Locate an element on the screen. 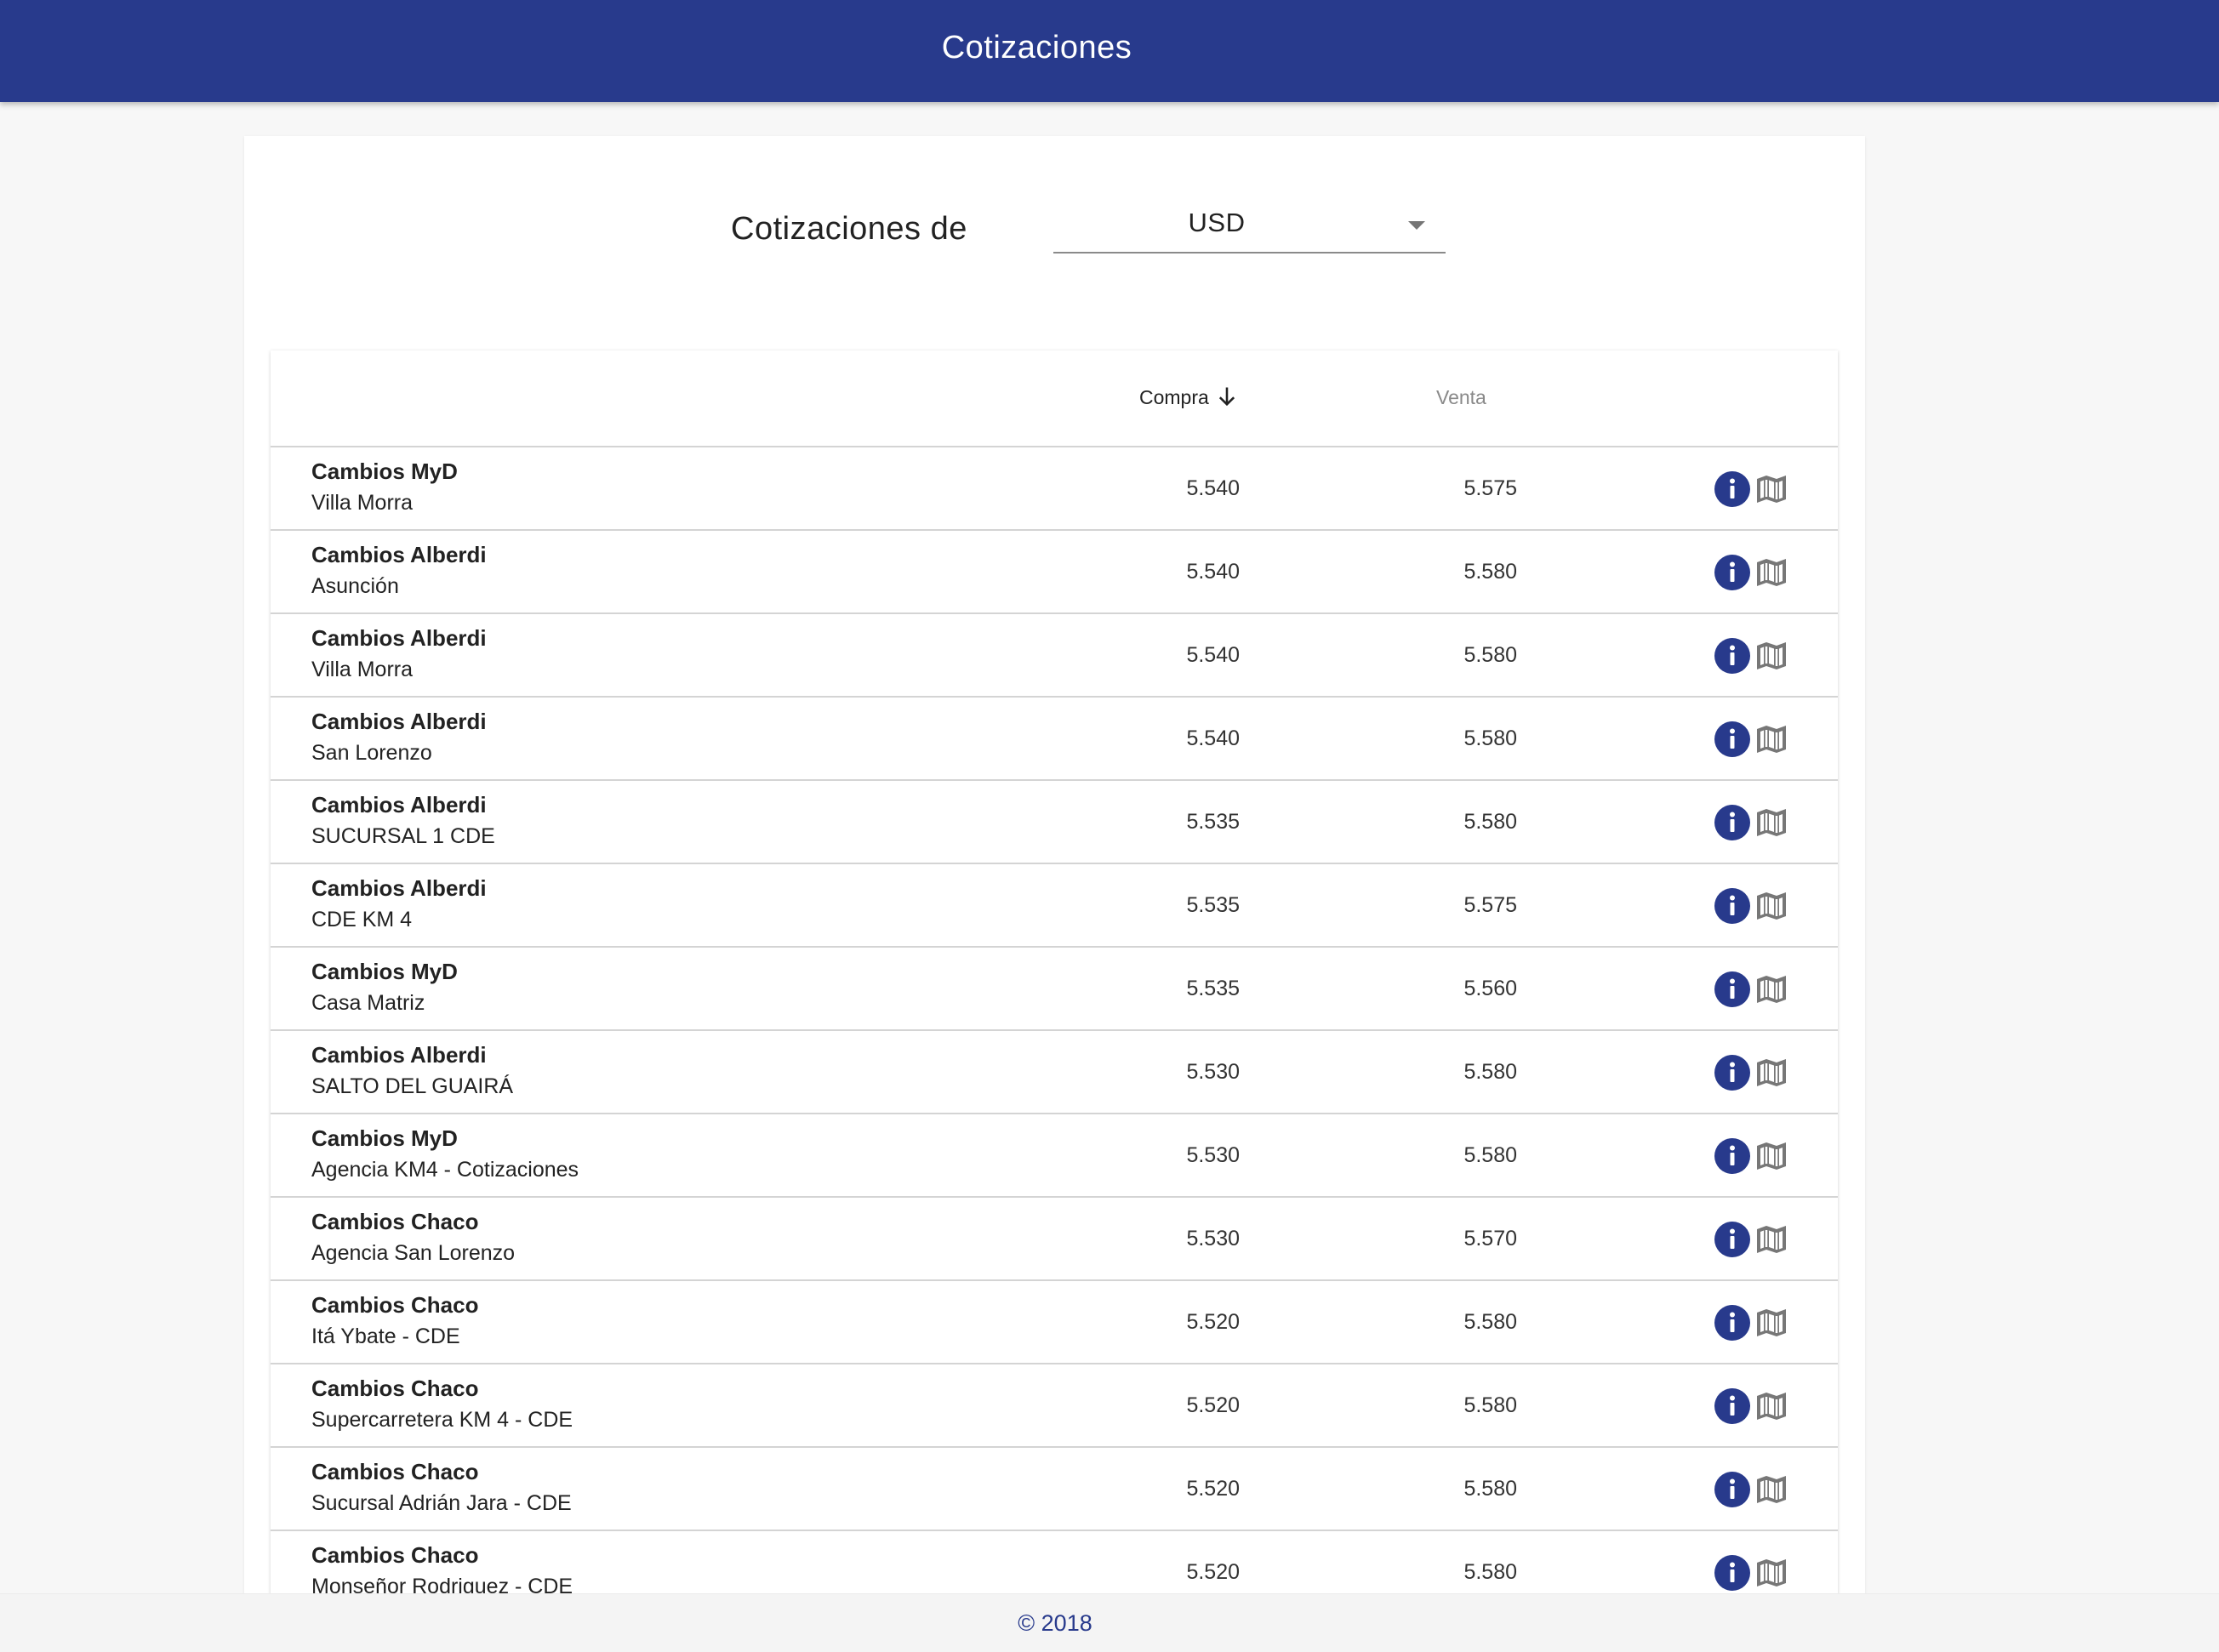 This screenshot has width=2219, height=1652. branch-name: Agencia KM4 - Cotizaciones is located at coordinates (445, 1170).